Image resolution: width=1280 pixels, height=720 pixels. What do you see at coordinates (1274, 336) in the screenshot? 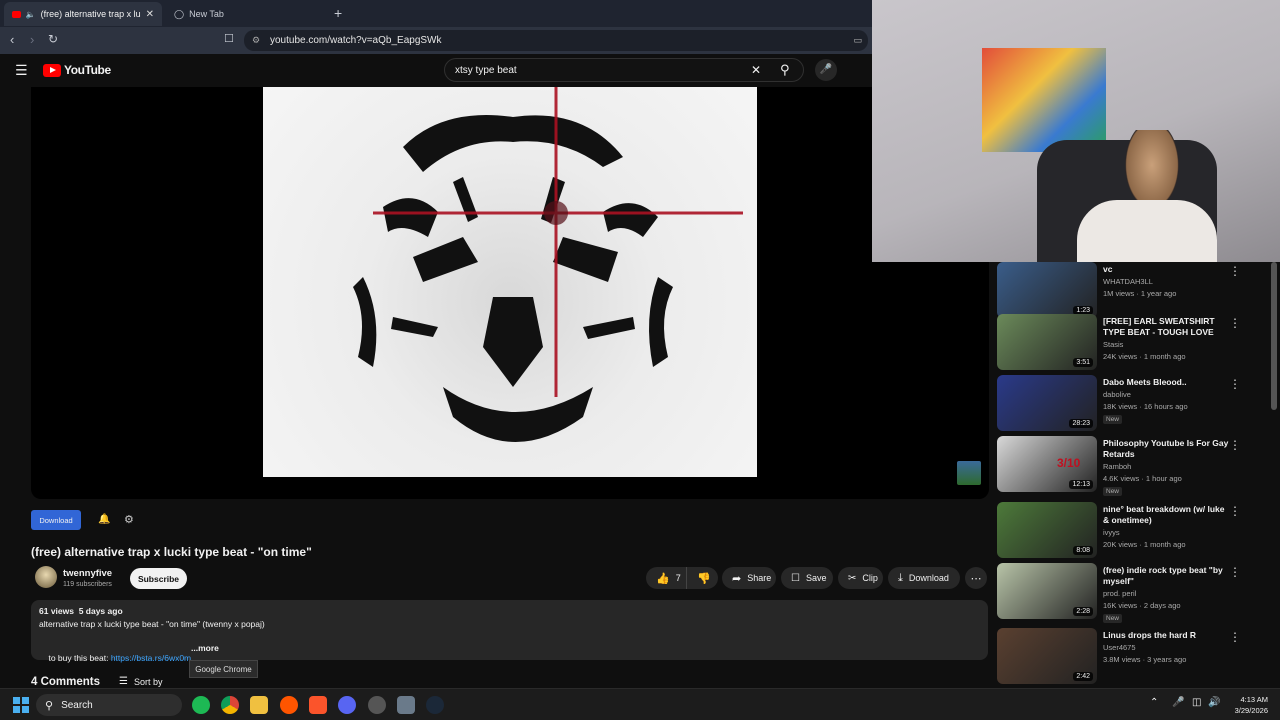
I see `sidebar-scrollbar` at bounding box center [1274, 336].